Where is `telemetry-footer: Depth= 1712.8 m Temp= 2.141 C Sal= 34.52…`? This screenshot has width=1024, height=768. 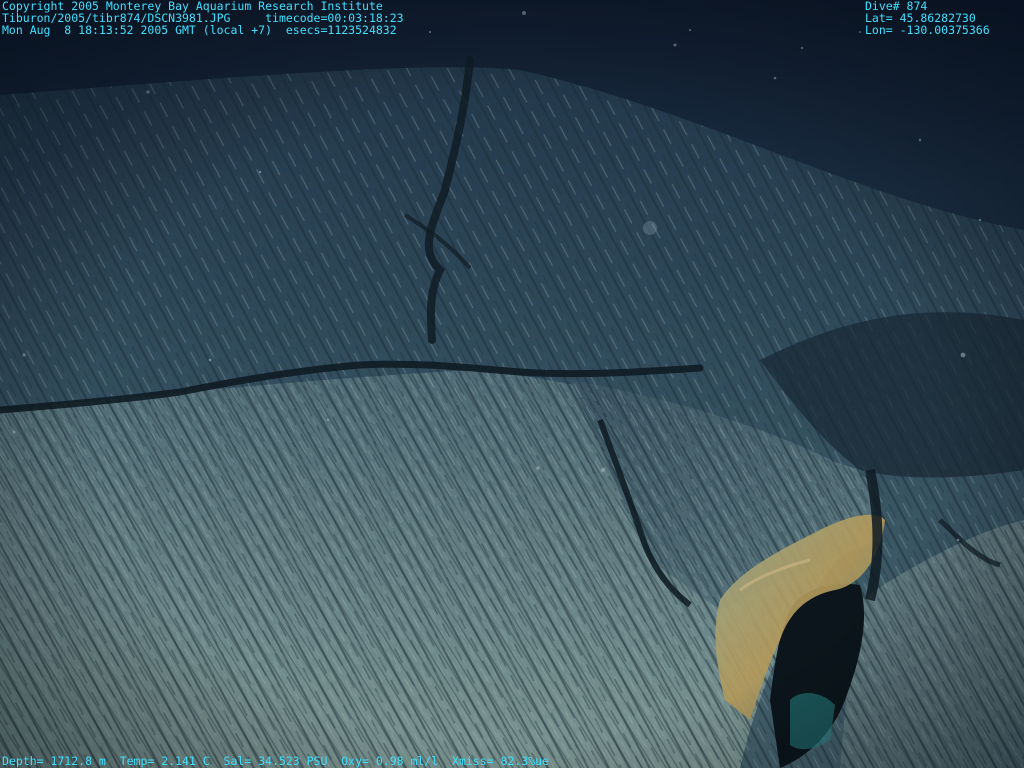 telemetry-footer: Depth= 1712.8 m Temp= 2.141 C Sal= 34.52… is located at coordinates (275, 761).